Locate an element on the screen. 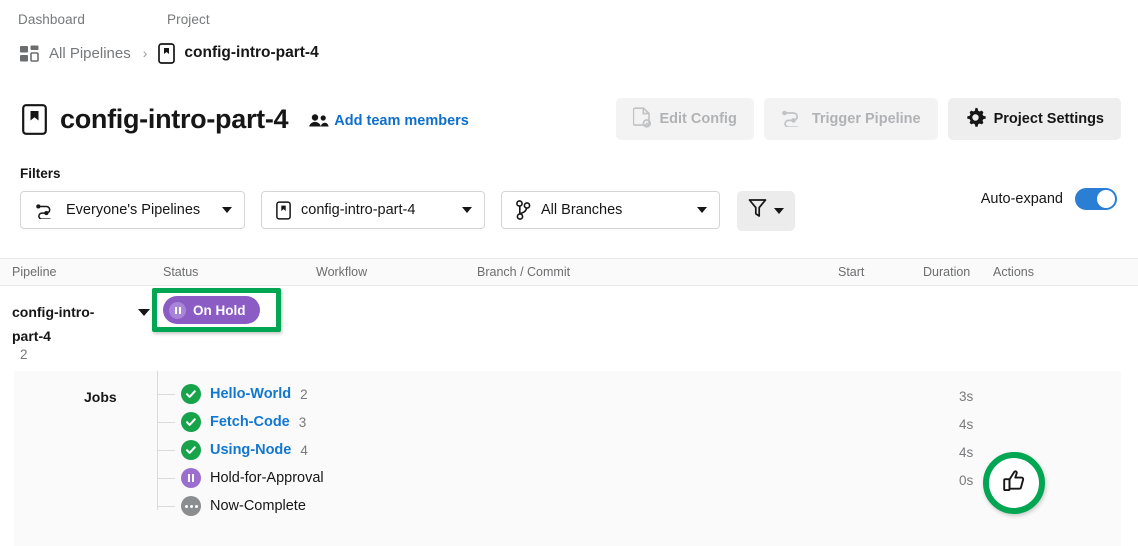 Image resolution: width=1138 pixels, height=546 pixels. job-name: Now-Complete is located at coordinates (258, 506).